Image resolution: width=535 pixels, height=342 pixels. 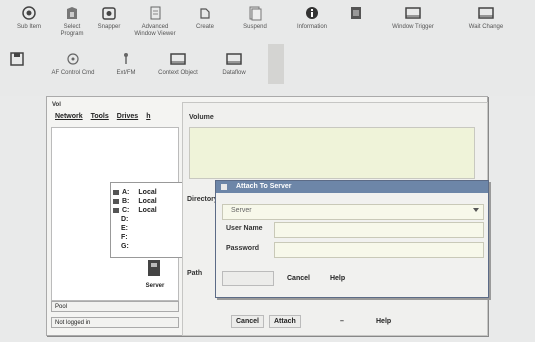 I want to click on drive-row-b: B: Local, so click(x=135, y=201).